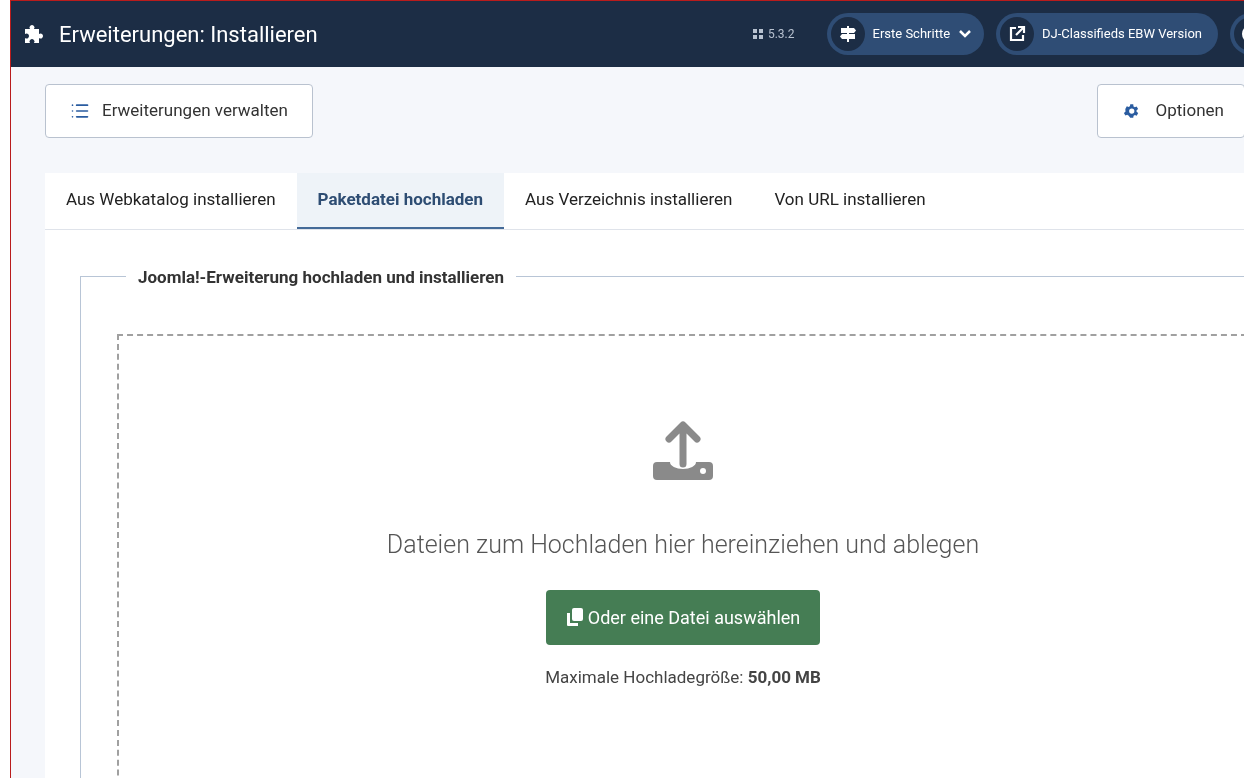 This screenshot has width=1244, height=778. I want to click on chevron-down-icon, so click(965, 34).